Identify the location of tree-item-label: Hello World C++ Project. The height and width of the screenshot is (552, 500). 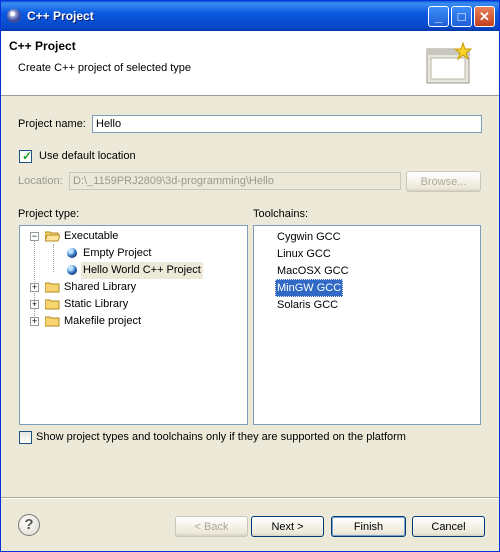
(142, 270).